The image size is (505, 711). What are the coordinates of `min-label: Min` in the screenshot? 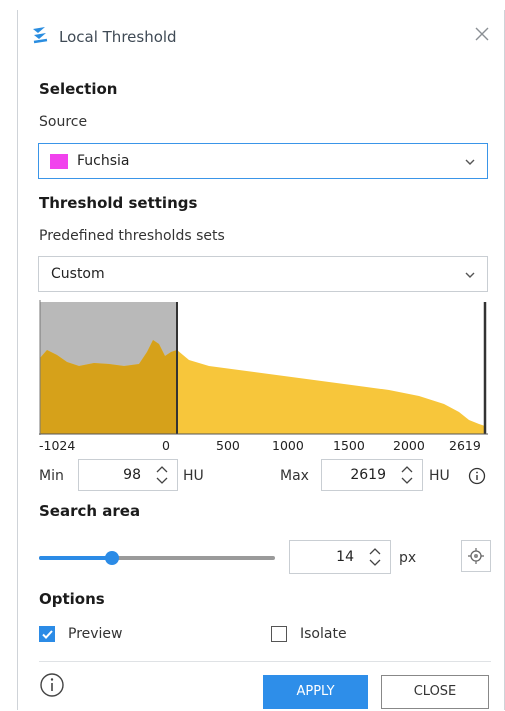 It's located at (51, 476).